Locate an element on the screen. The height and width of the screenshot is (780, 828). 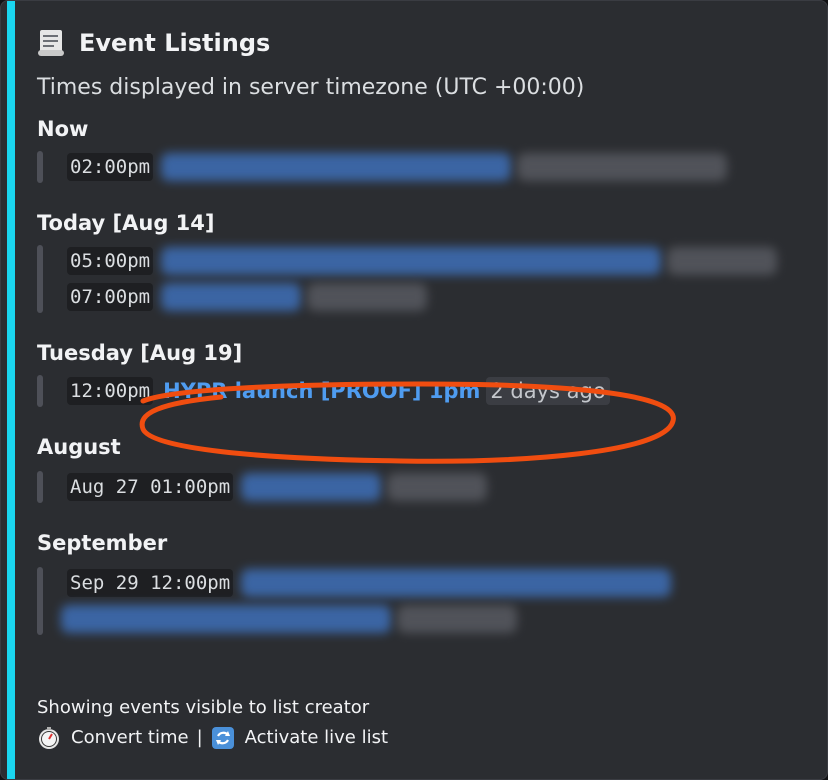
event-time: Aug 27 01:00pm is located at coordinates (150, 487).